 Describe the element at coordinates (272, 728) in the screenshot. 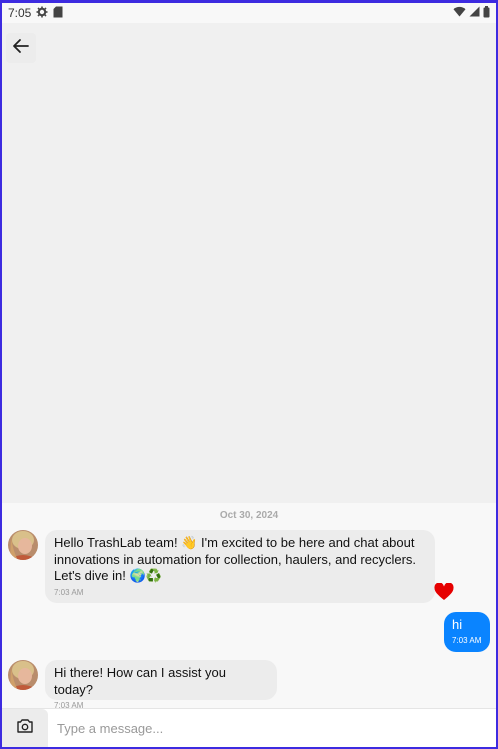

I see `message-input` at that location.